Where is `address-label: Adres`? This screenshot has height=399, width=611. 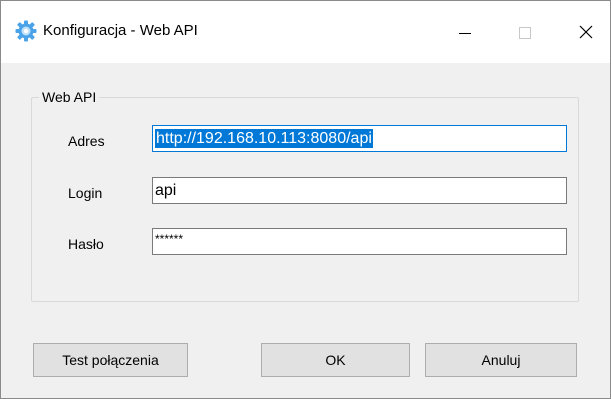 address-label: Adres is located at coordinates (86, 141).